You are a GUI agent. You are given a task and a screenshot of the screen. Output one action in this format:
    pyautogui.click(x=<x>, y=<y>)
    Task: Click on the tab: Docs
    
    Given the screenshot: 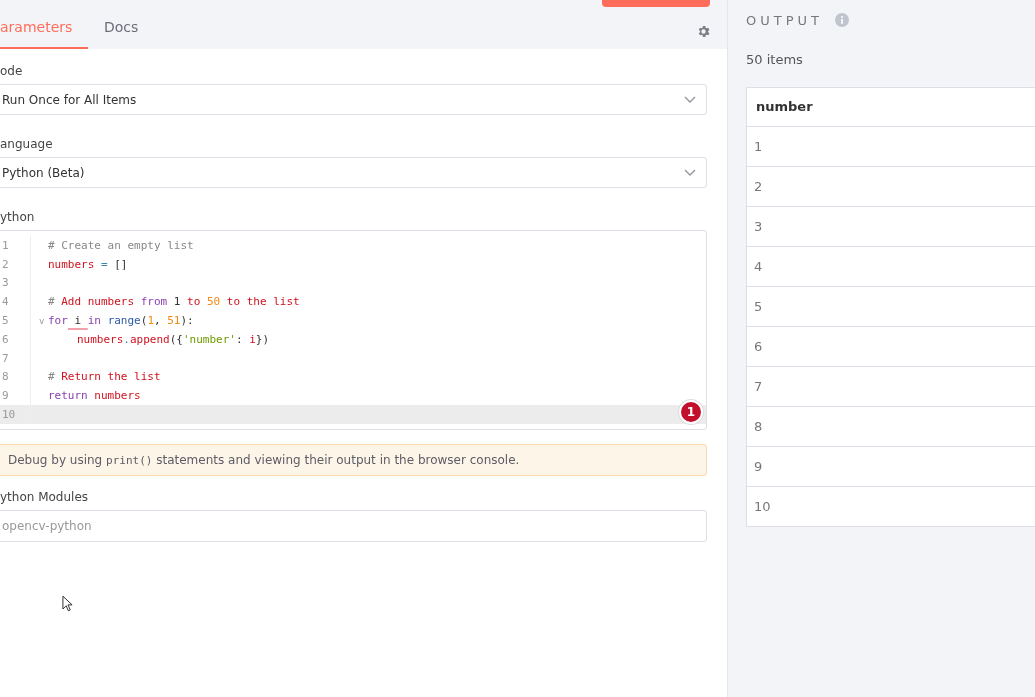 What is the action you would take?
    pyautogui.click(x=121, y=32)
    